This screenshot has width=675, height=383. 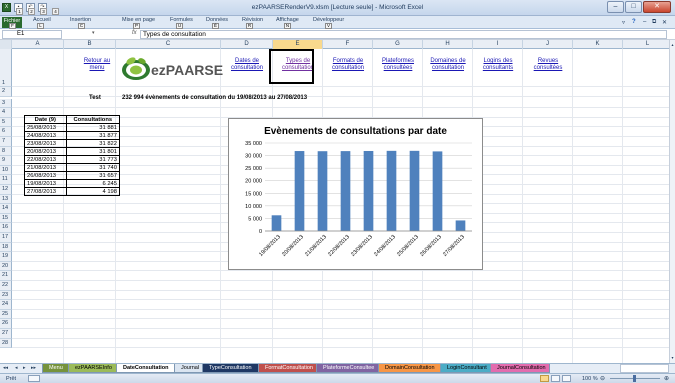 What do you see at coordinates (448, 65) in the screenshot?
I see `nav-link-4: Domaines de consultation` at bounding box center [448, 65].